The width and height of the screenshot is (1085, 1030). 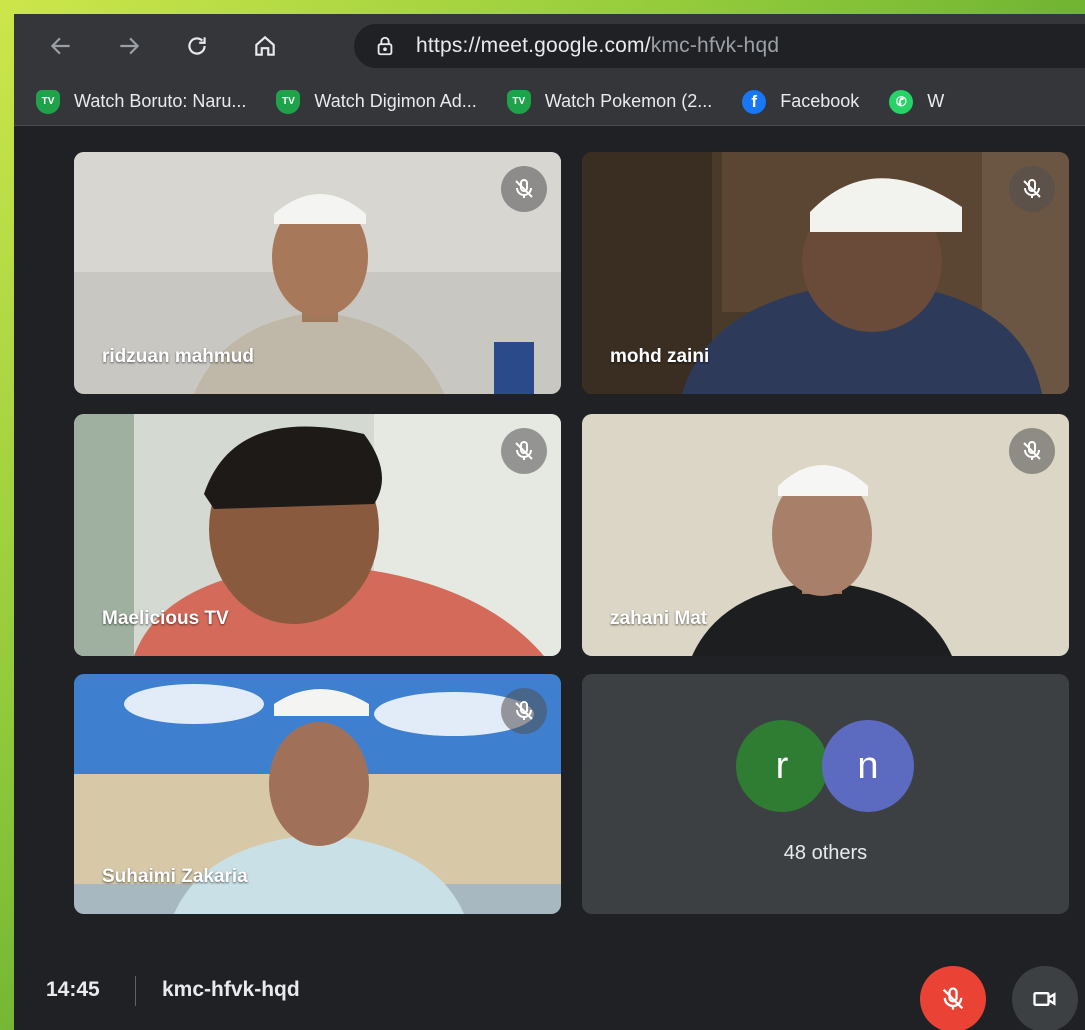 I want to click on home-button, so click(x=265, y=46).